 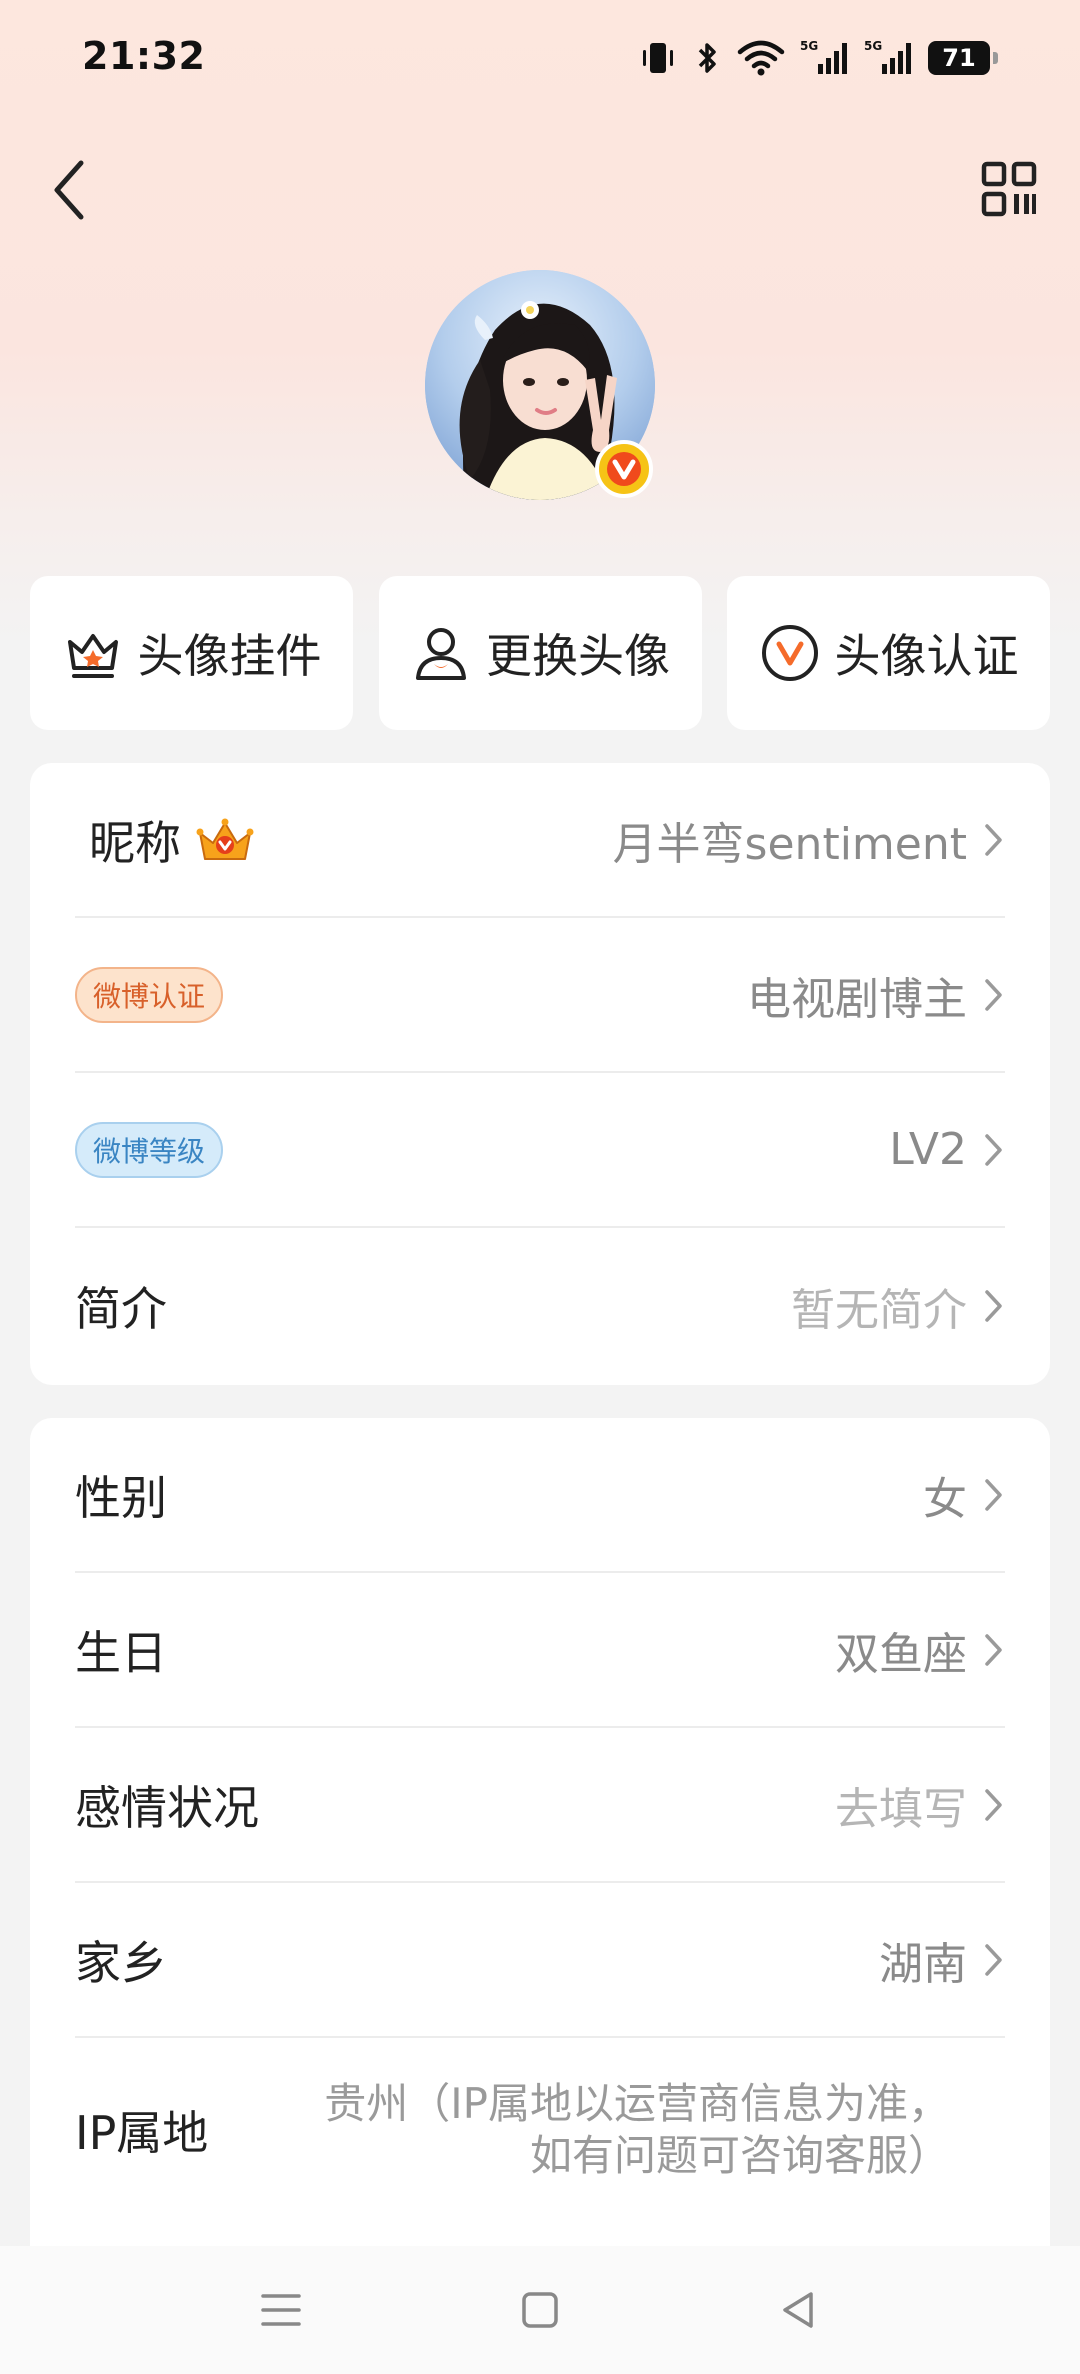 I want to click on weibo-level-label-group: 微博等级, so click(x=149, y=1149).